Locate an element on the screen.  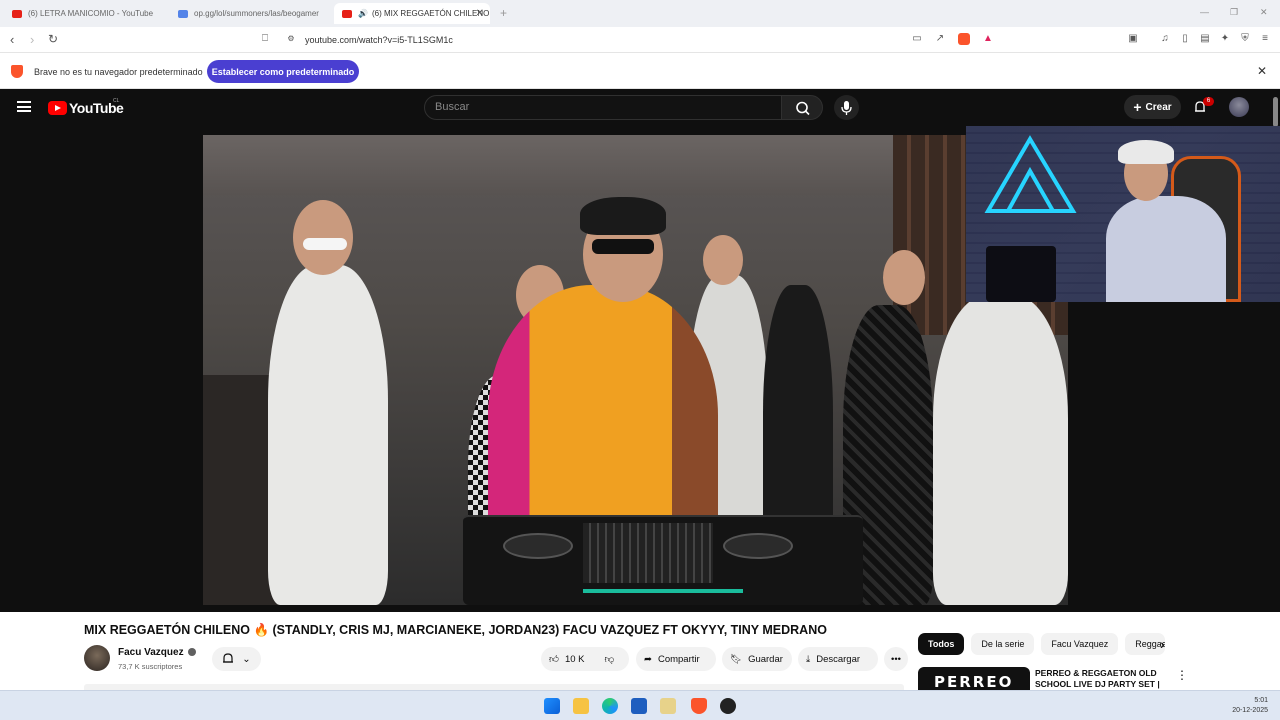
scrollbar-thumb is located at coordinates (1275, 112).